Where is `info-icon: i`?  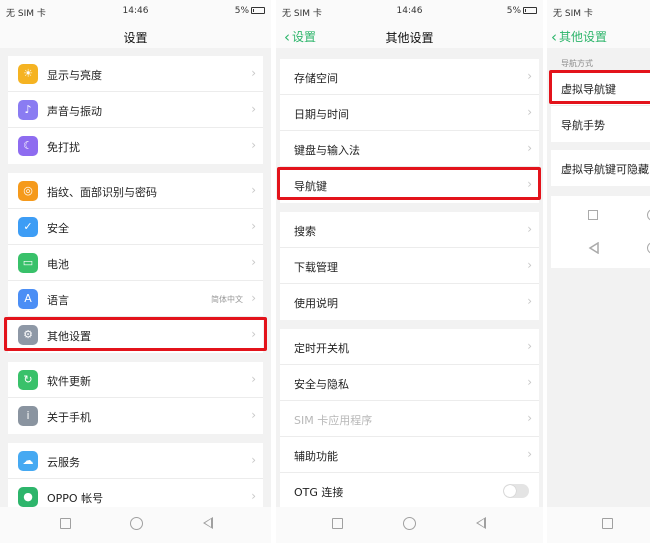 info-icon: i is located at coordinates (28, 416).